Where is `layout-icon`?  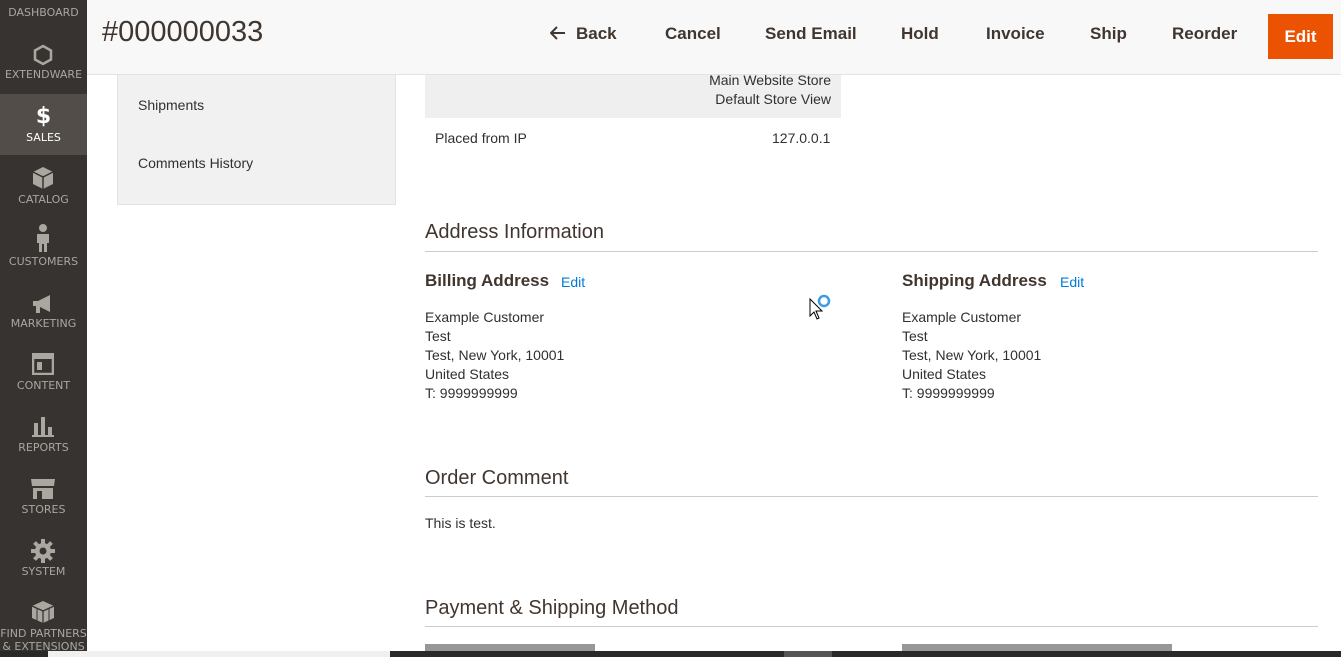
layout-icon is located at coordinates (43, 364).